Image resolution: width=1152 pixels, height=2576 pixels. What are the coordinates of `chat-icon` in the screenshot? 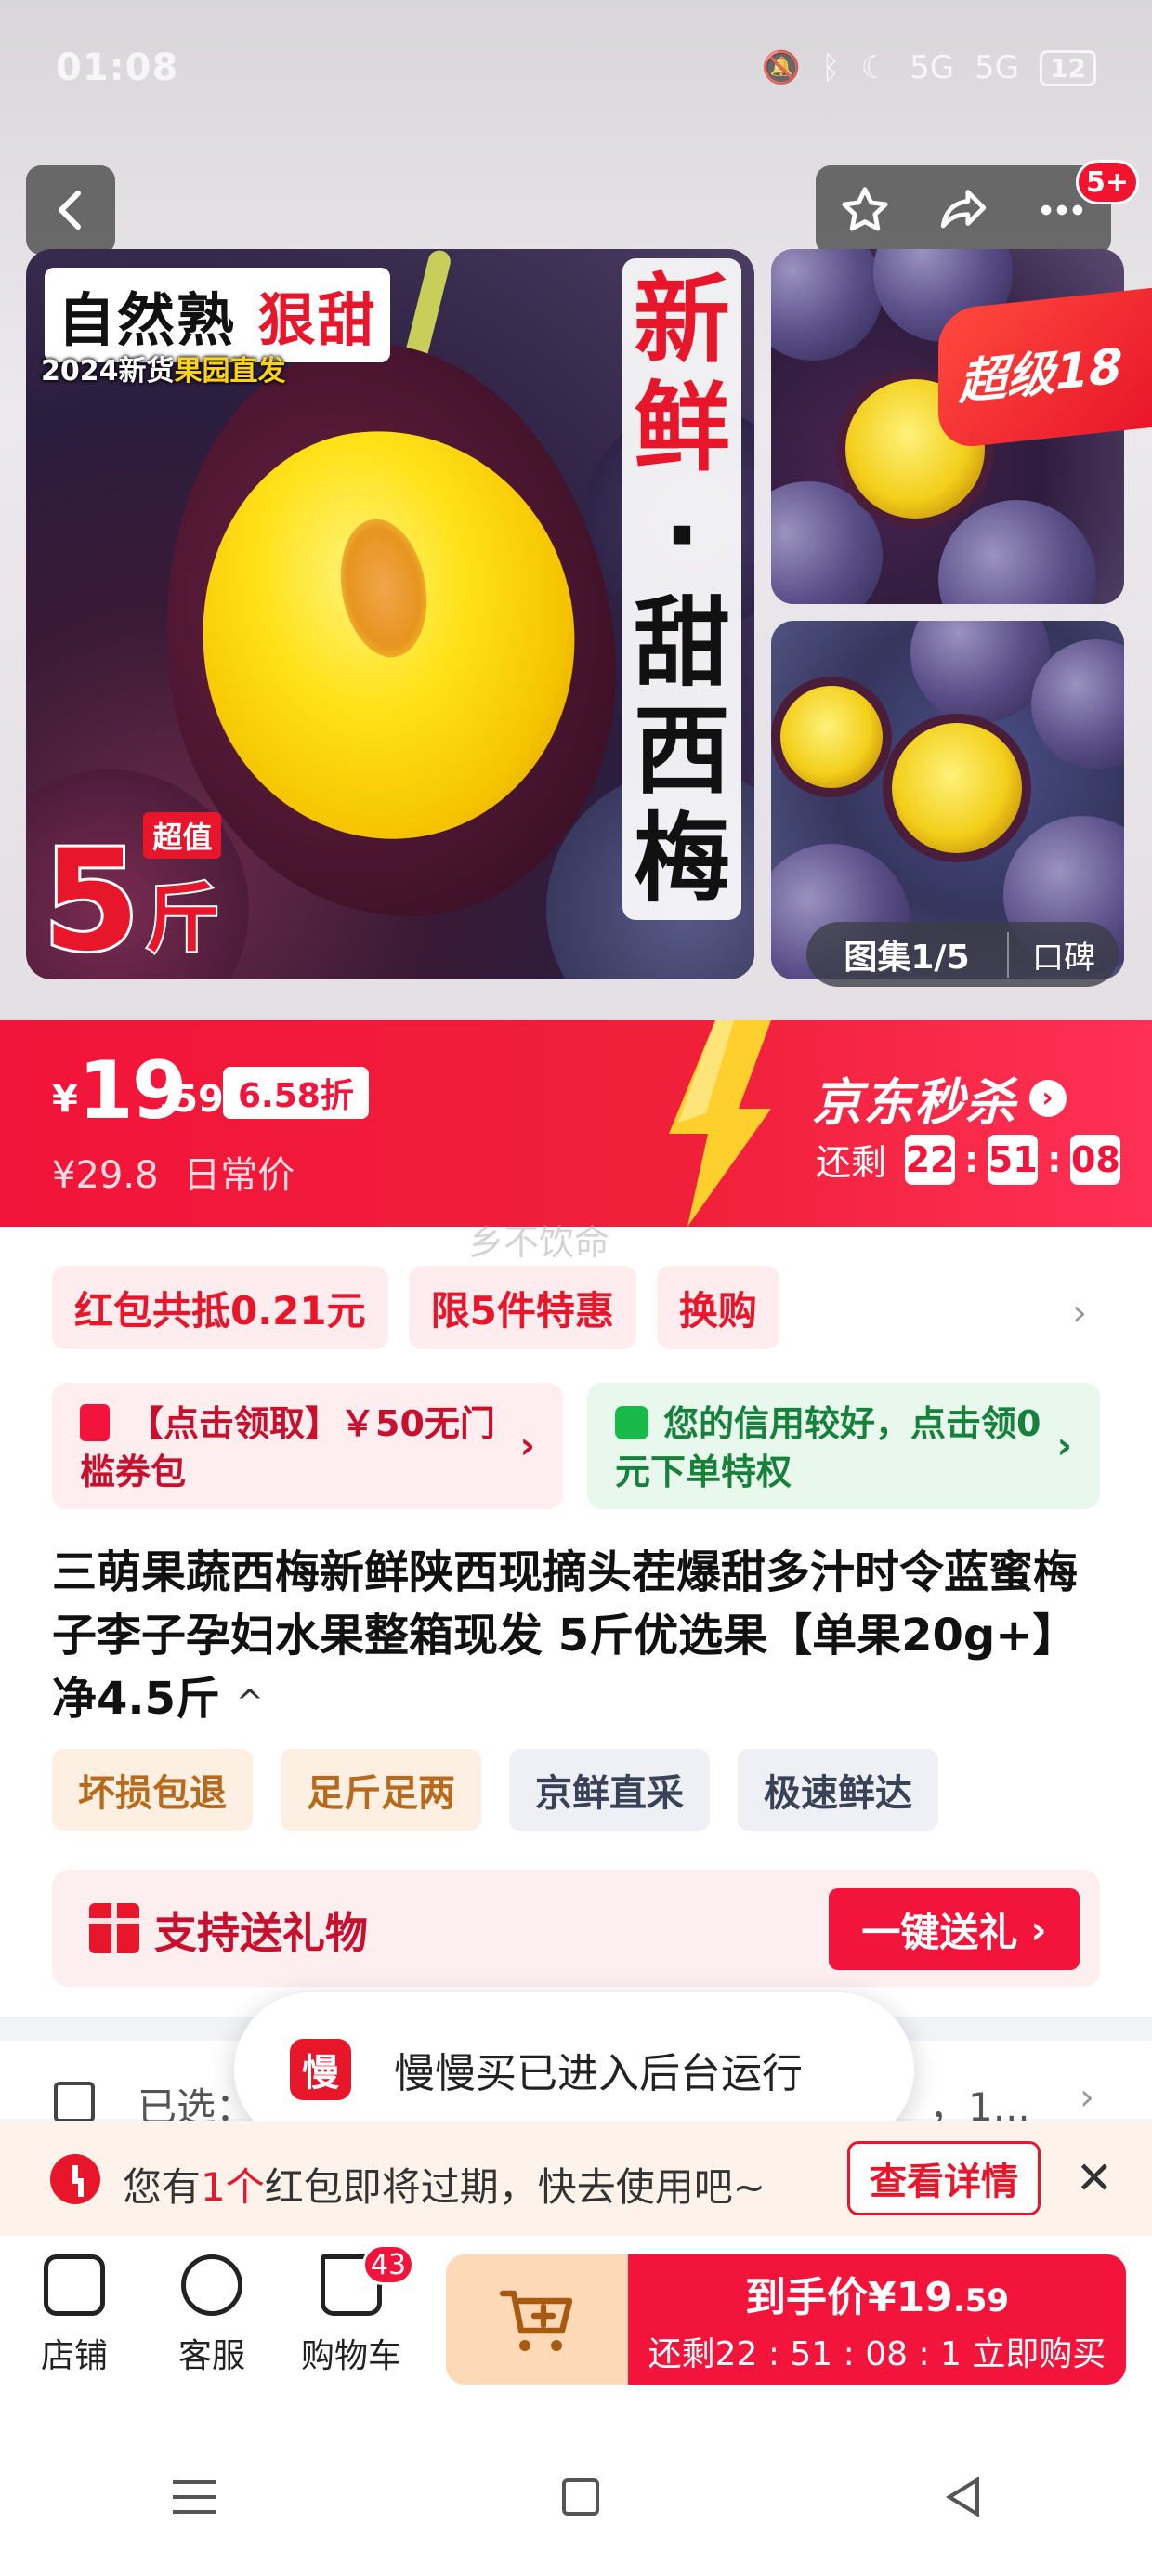 It's located at (211, 2285).